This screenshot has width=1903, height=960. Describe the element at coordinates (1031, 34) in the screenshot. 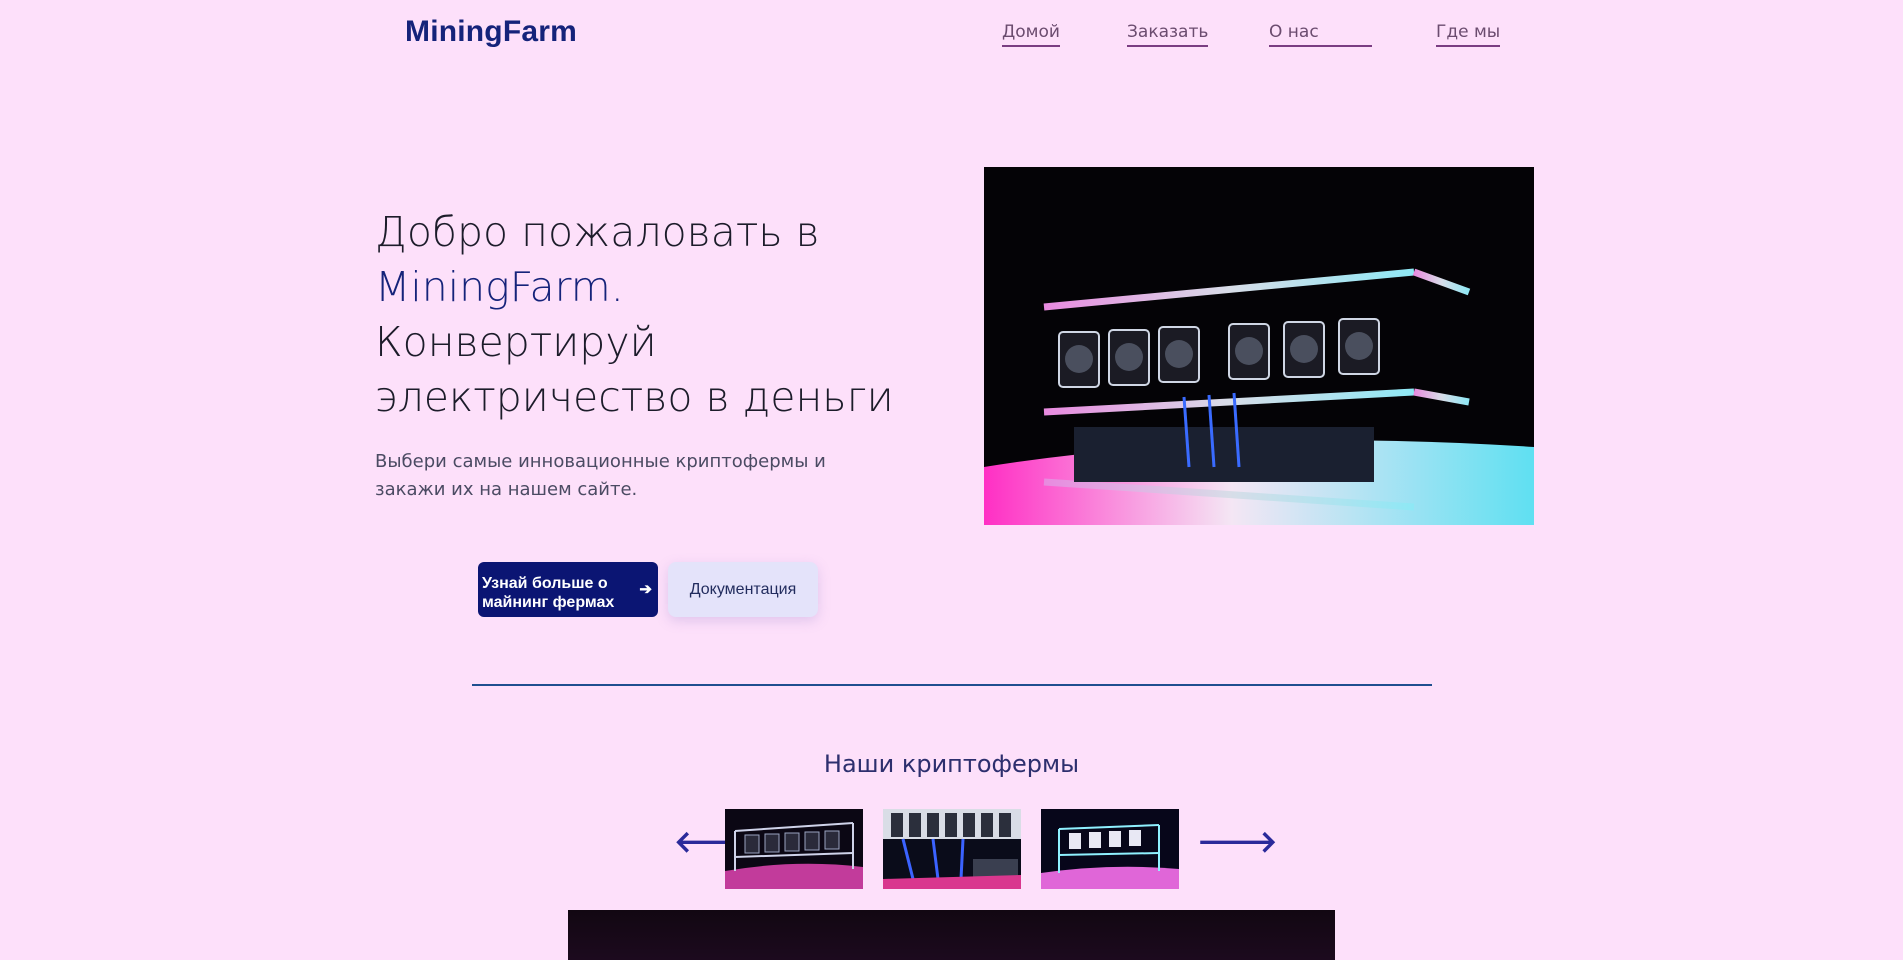

I see `nav-home: Домой` at that location.